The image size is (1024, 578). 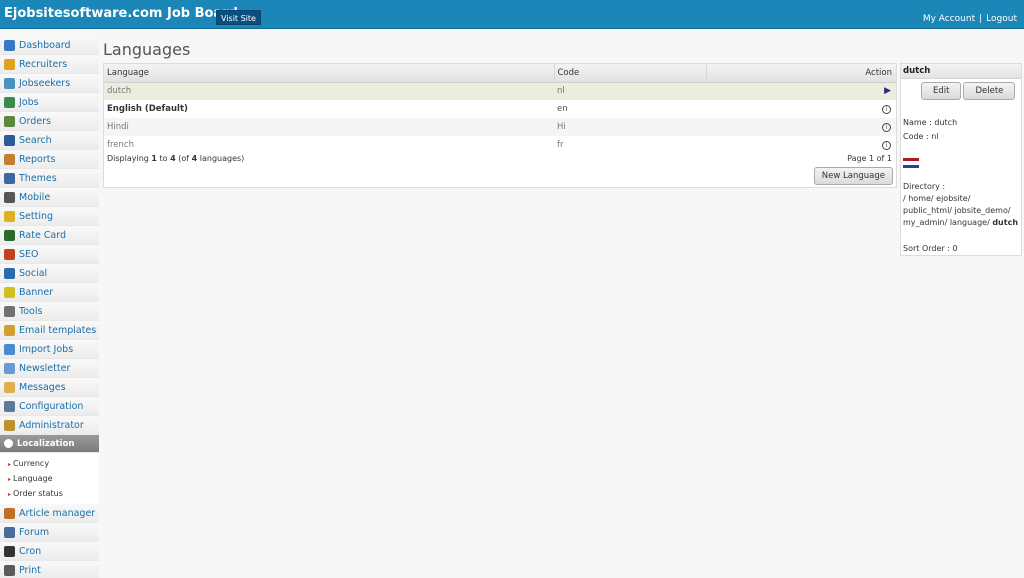 I want to click on sidebar-item-search: Search, so click(x=49, y=140).